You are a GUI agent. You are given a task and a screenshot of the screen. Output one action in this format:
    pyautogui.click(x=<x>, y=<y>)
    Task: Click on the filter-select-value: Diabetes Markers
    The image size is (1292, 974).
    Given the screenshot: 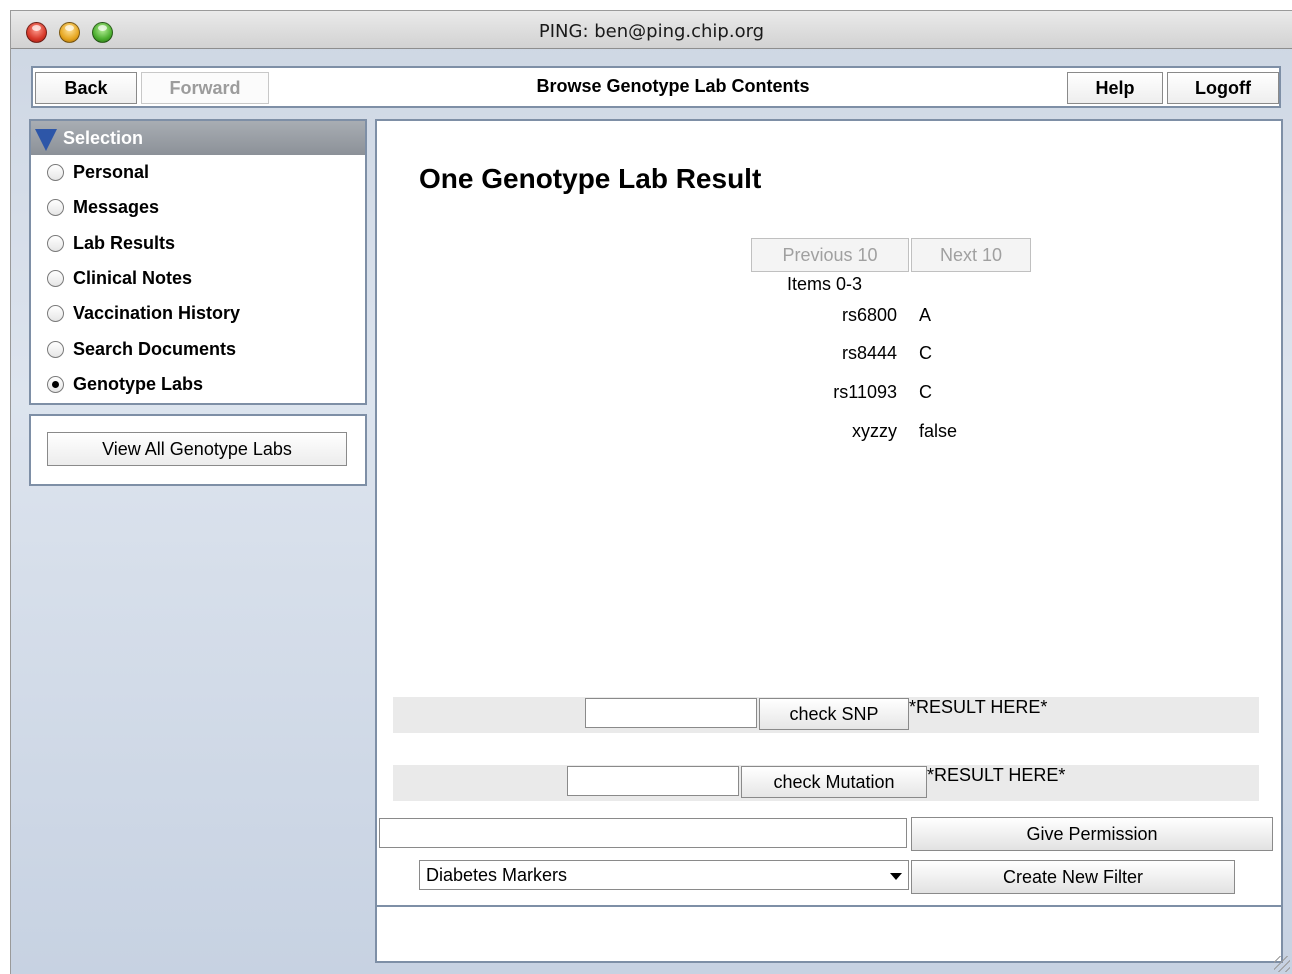 What is the action you would take?
    pyautogui.click(x=497, y=874)
    